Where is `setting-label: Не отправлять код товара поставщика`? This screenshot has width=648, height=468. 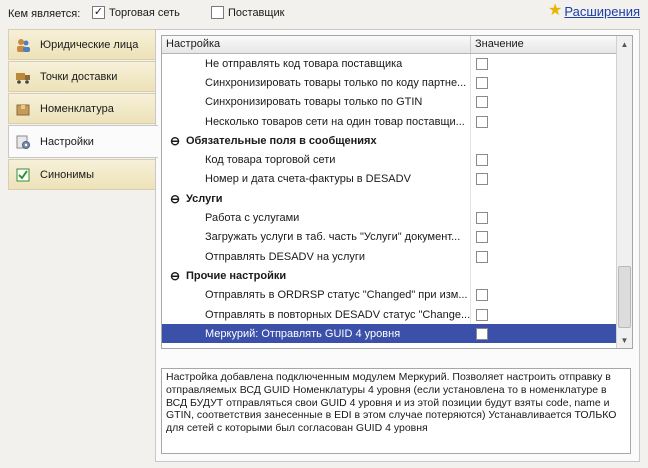 setting-label: Не отправлять код товара поставщика is located at coordinates (304, 63).